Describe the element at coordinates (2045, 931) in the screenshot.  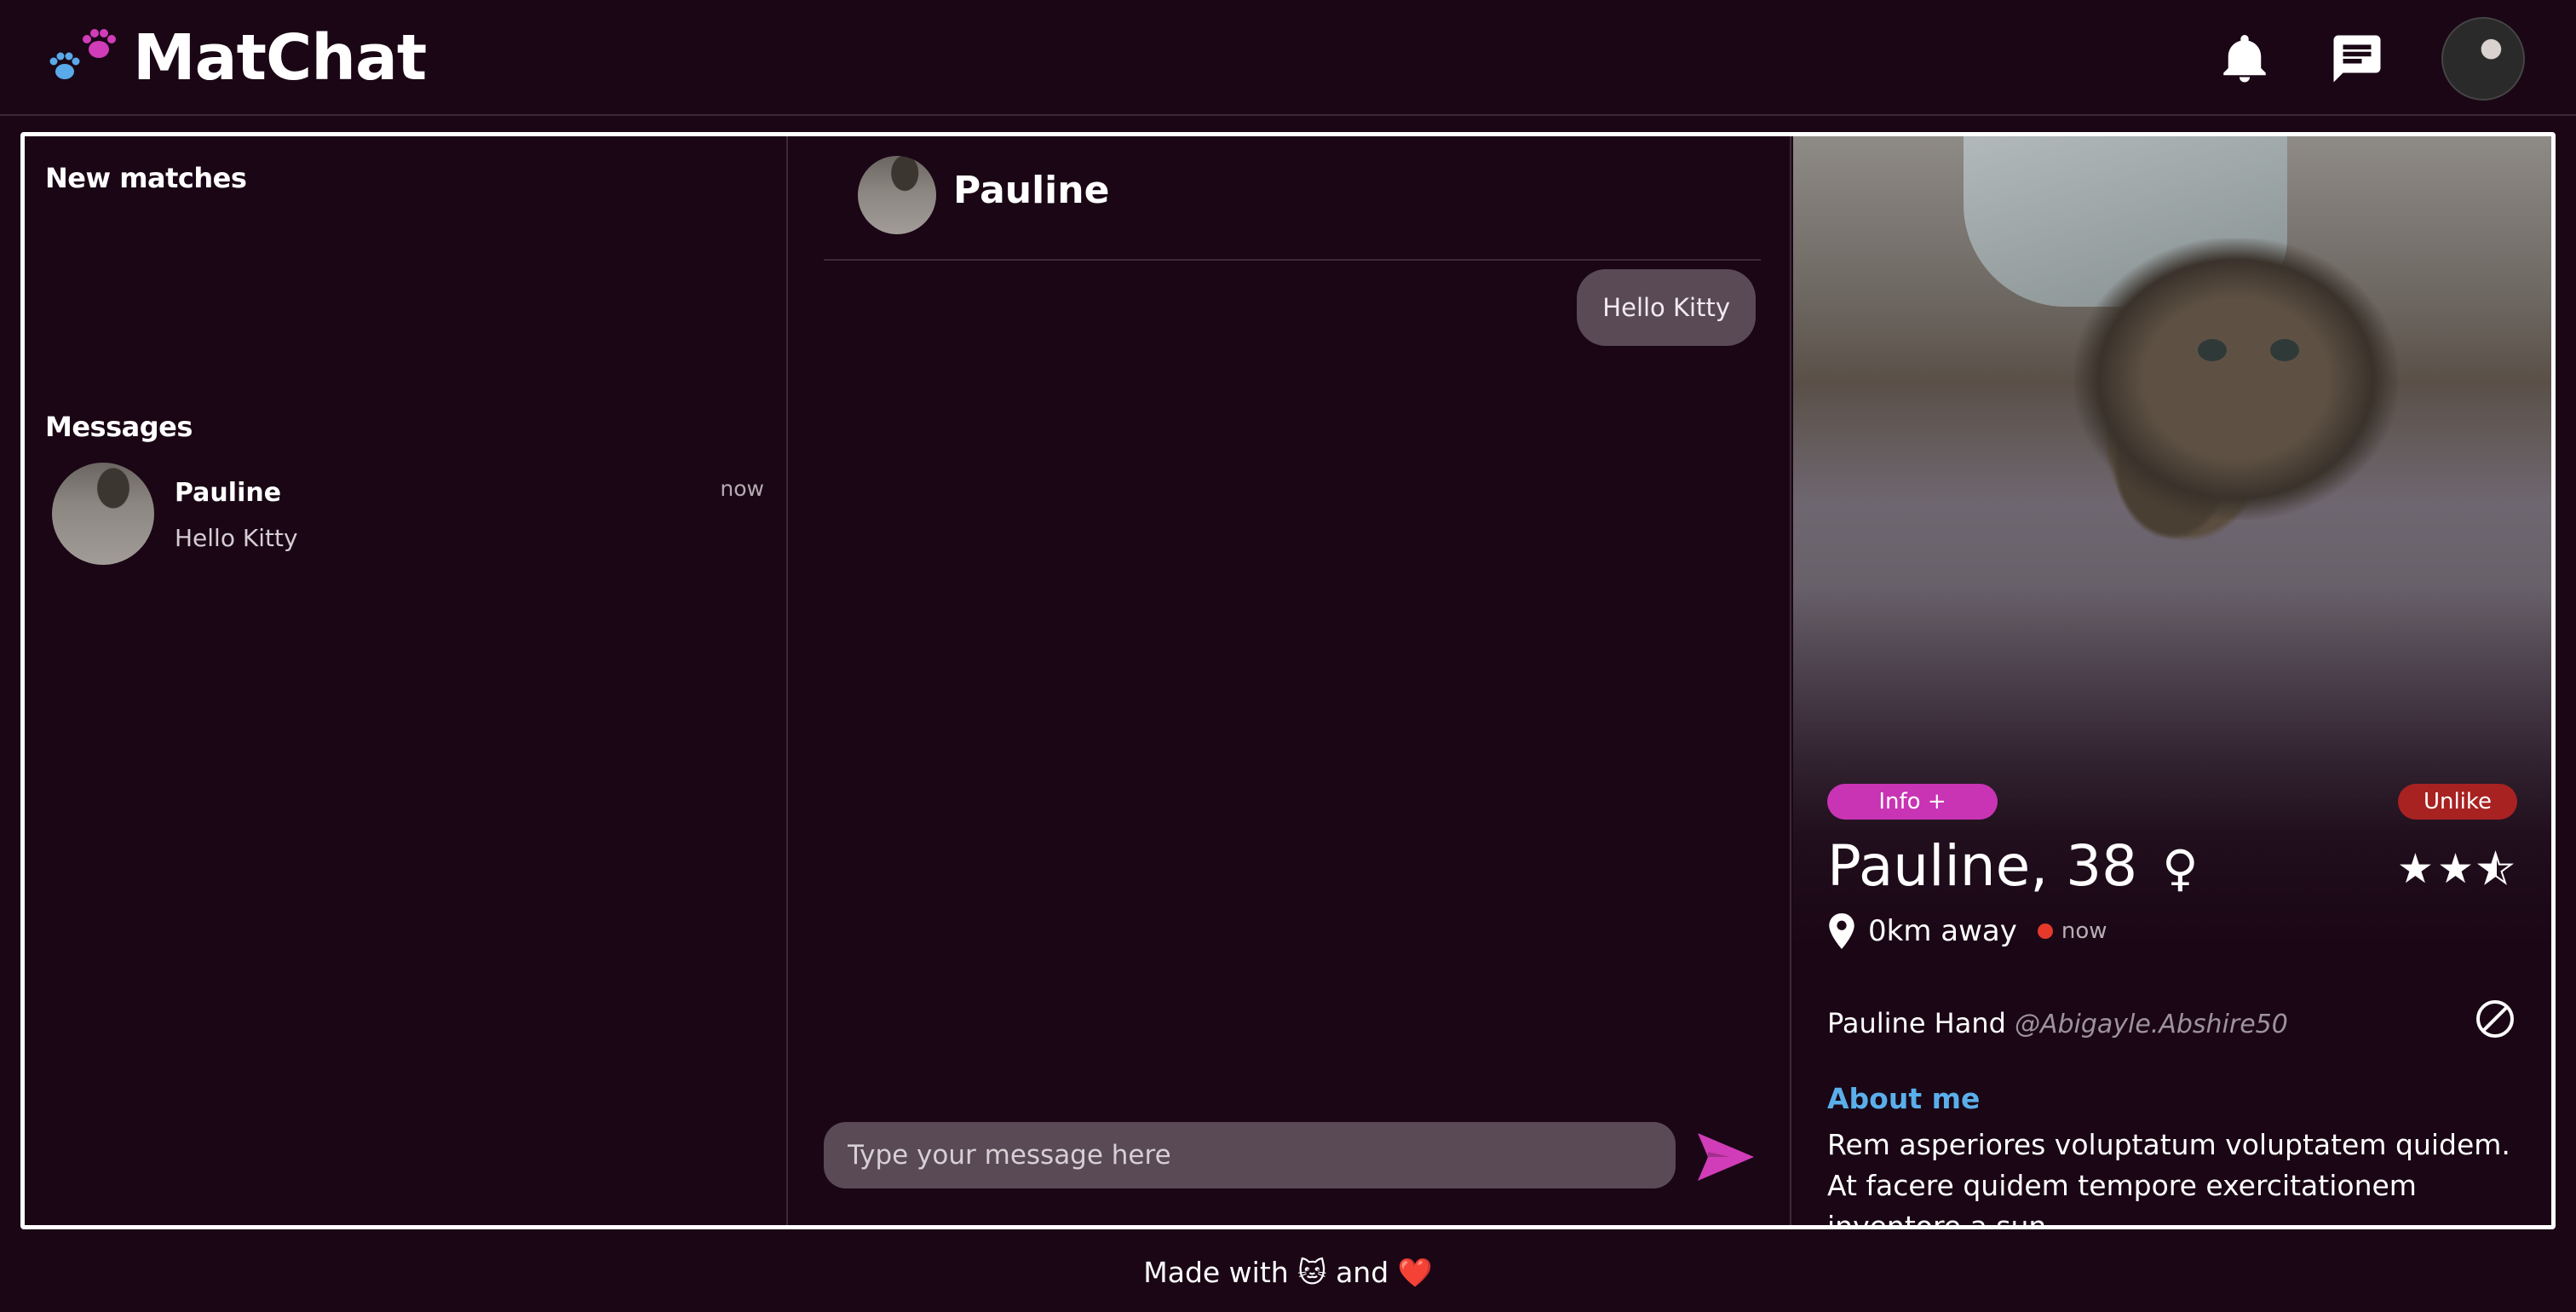
I see `online-status-dot` at that location.